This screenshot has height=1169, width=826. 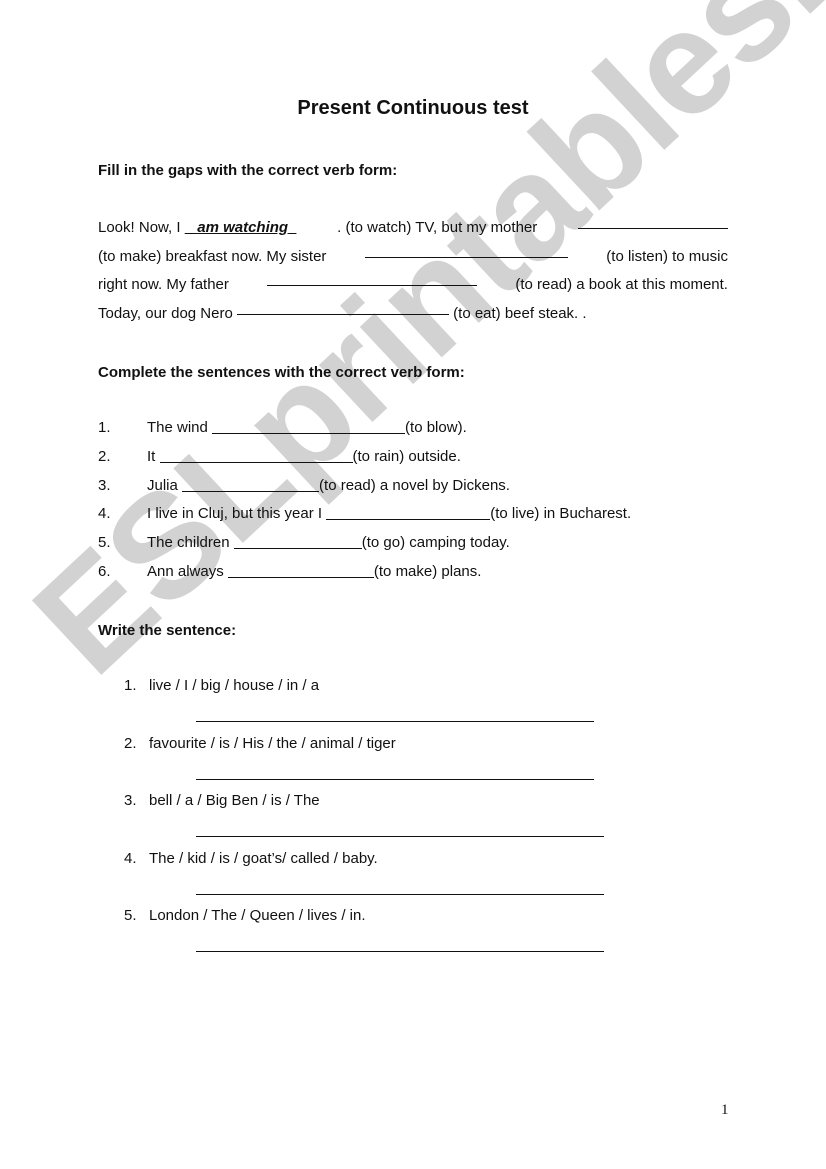 I want to click on list-item: 3. Julia (to read) a novel by Dickens., so click(x=304, y=485).